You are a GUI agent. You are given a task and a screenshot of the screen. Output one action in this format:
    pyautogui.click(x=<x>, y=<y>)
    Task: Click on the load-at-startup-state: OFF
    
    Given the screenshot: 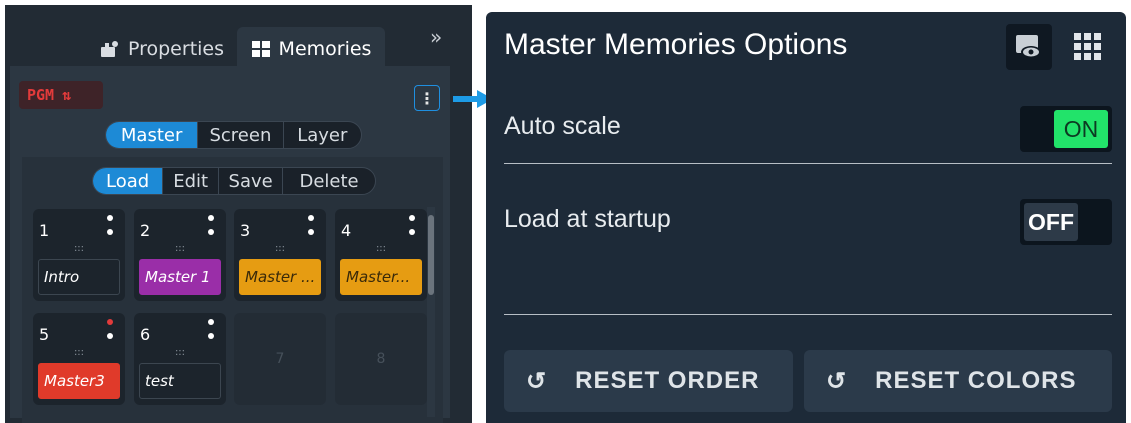 What is the action you would take?
    pyautogui.click(x=1051, y=222)
    